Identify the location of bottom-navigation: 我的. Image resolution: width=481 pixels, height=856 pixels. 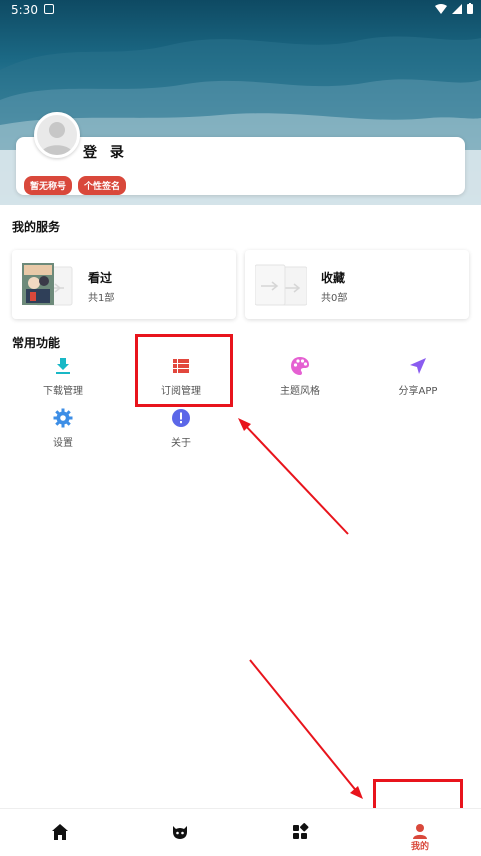
(240, 832).